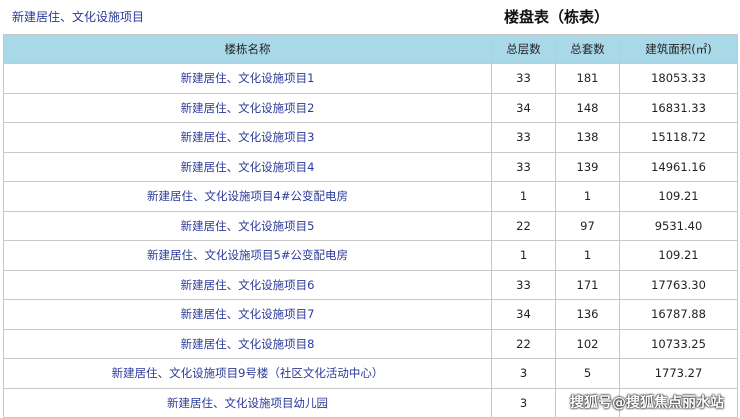 The width and height of the screenshot is (740, 418). Describe the element at coordinates (647, 403) in the screenshot. I see `watermark: 搜狐号@搜狐焦点丽水站` at that location.